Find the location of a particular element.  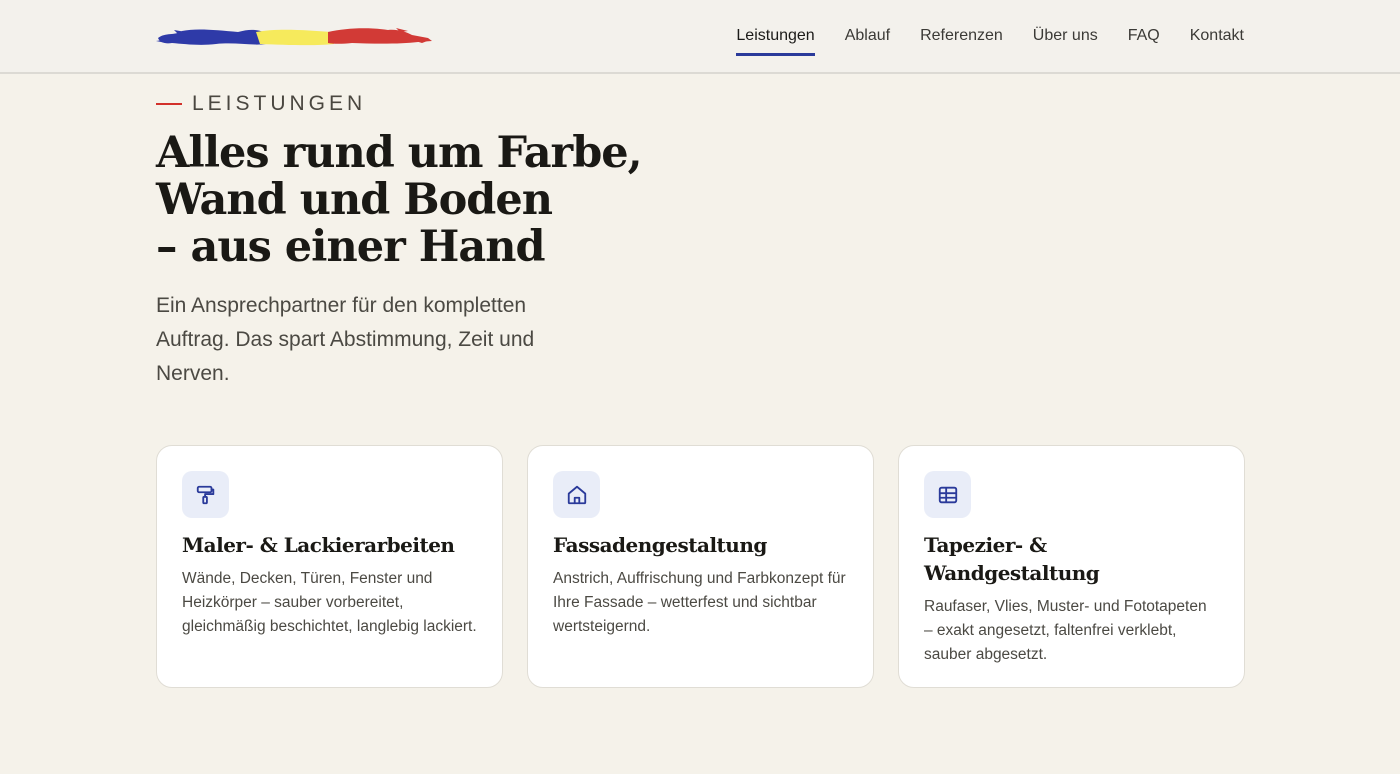

title-line-3: – aus einer Hand is located at coordinates (351, 247).